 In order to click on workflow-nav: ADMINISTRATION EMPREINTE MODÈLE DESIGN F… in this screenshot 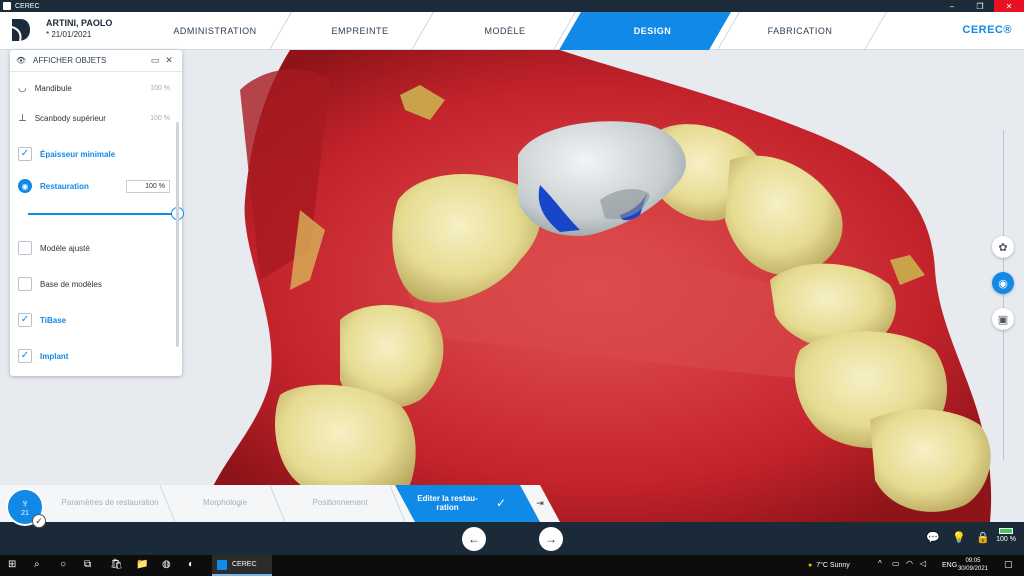, I will do `click(530, 31)`.